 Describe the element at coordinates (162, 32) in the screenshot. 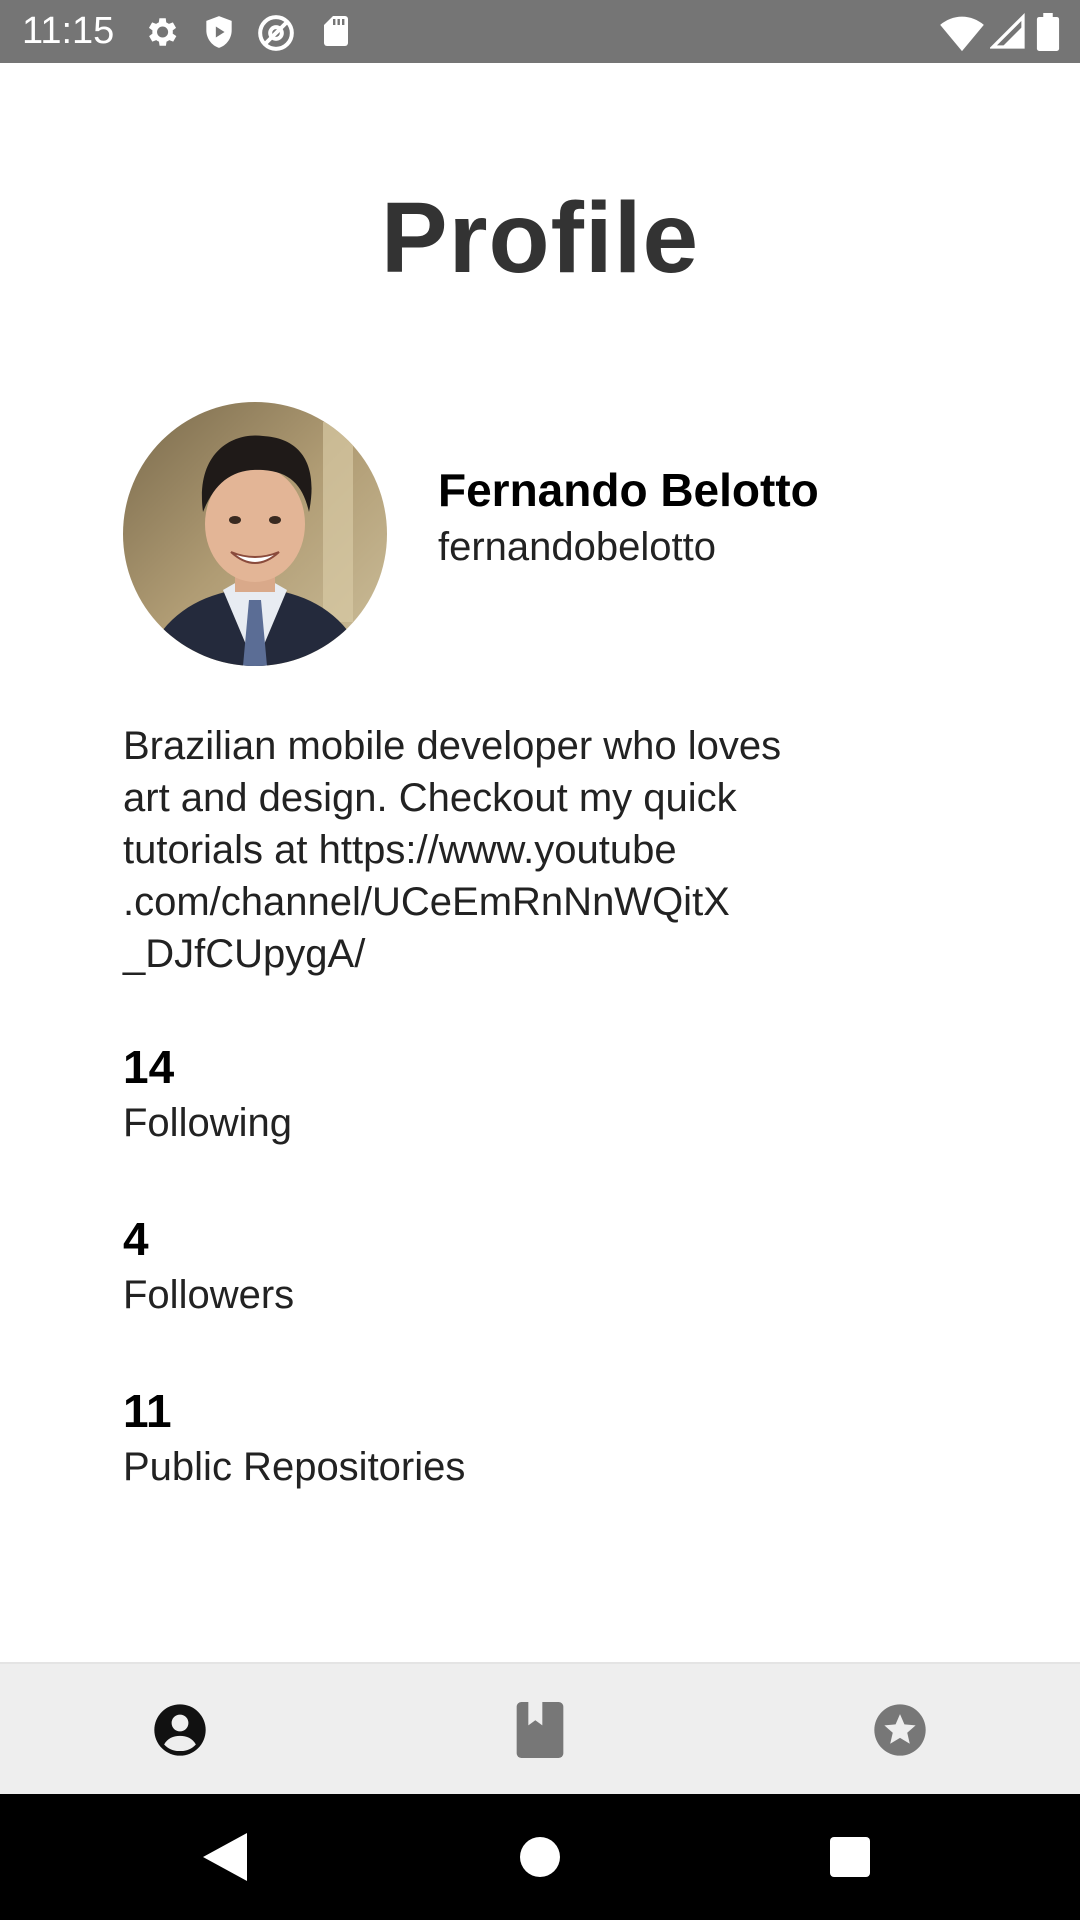

I see `gear-icon` at that location.